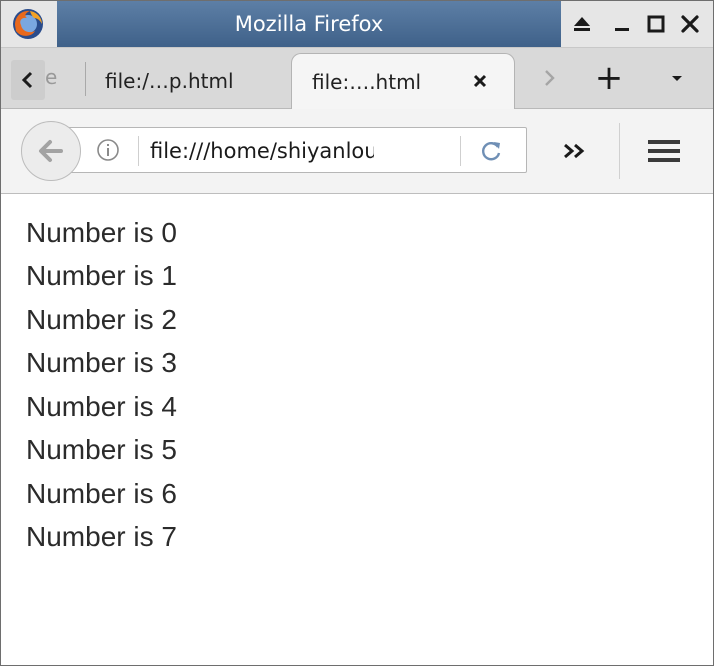 This screenshot has height=666, width=714. Describe the element at coordinates (101, 275) in the screenshot. I see `output-line: Number is 1` at that location.